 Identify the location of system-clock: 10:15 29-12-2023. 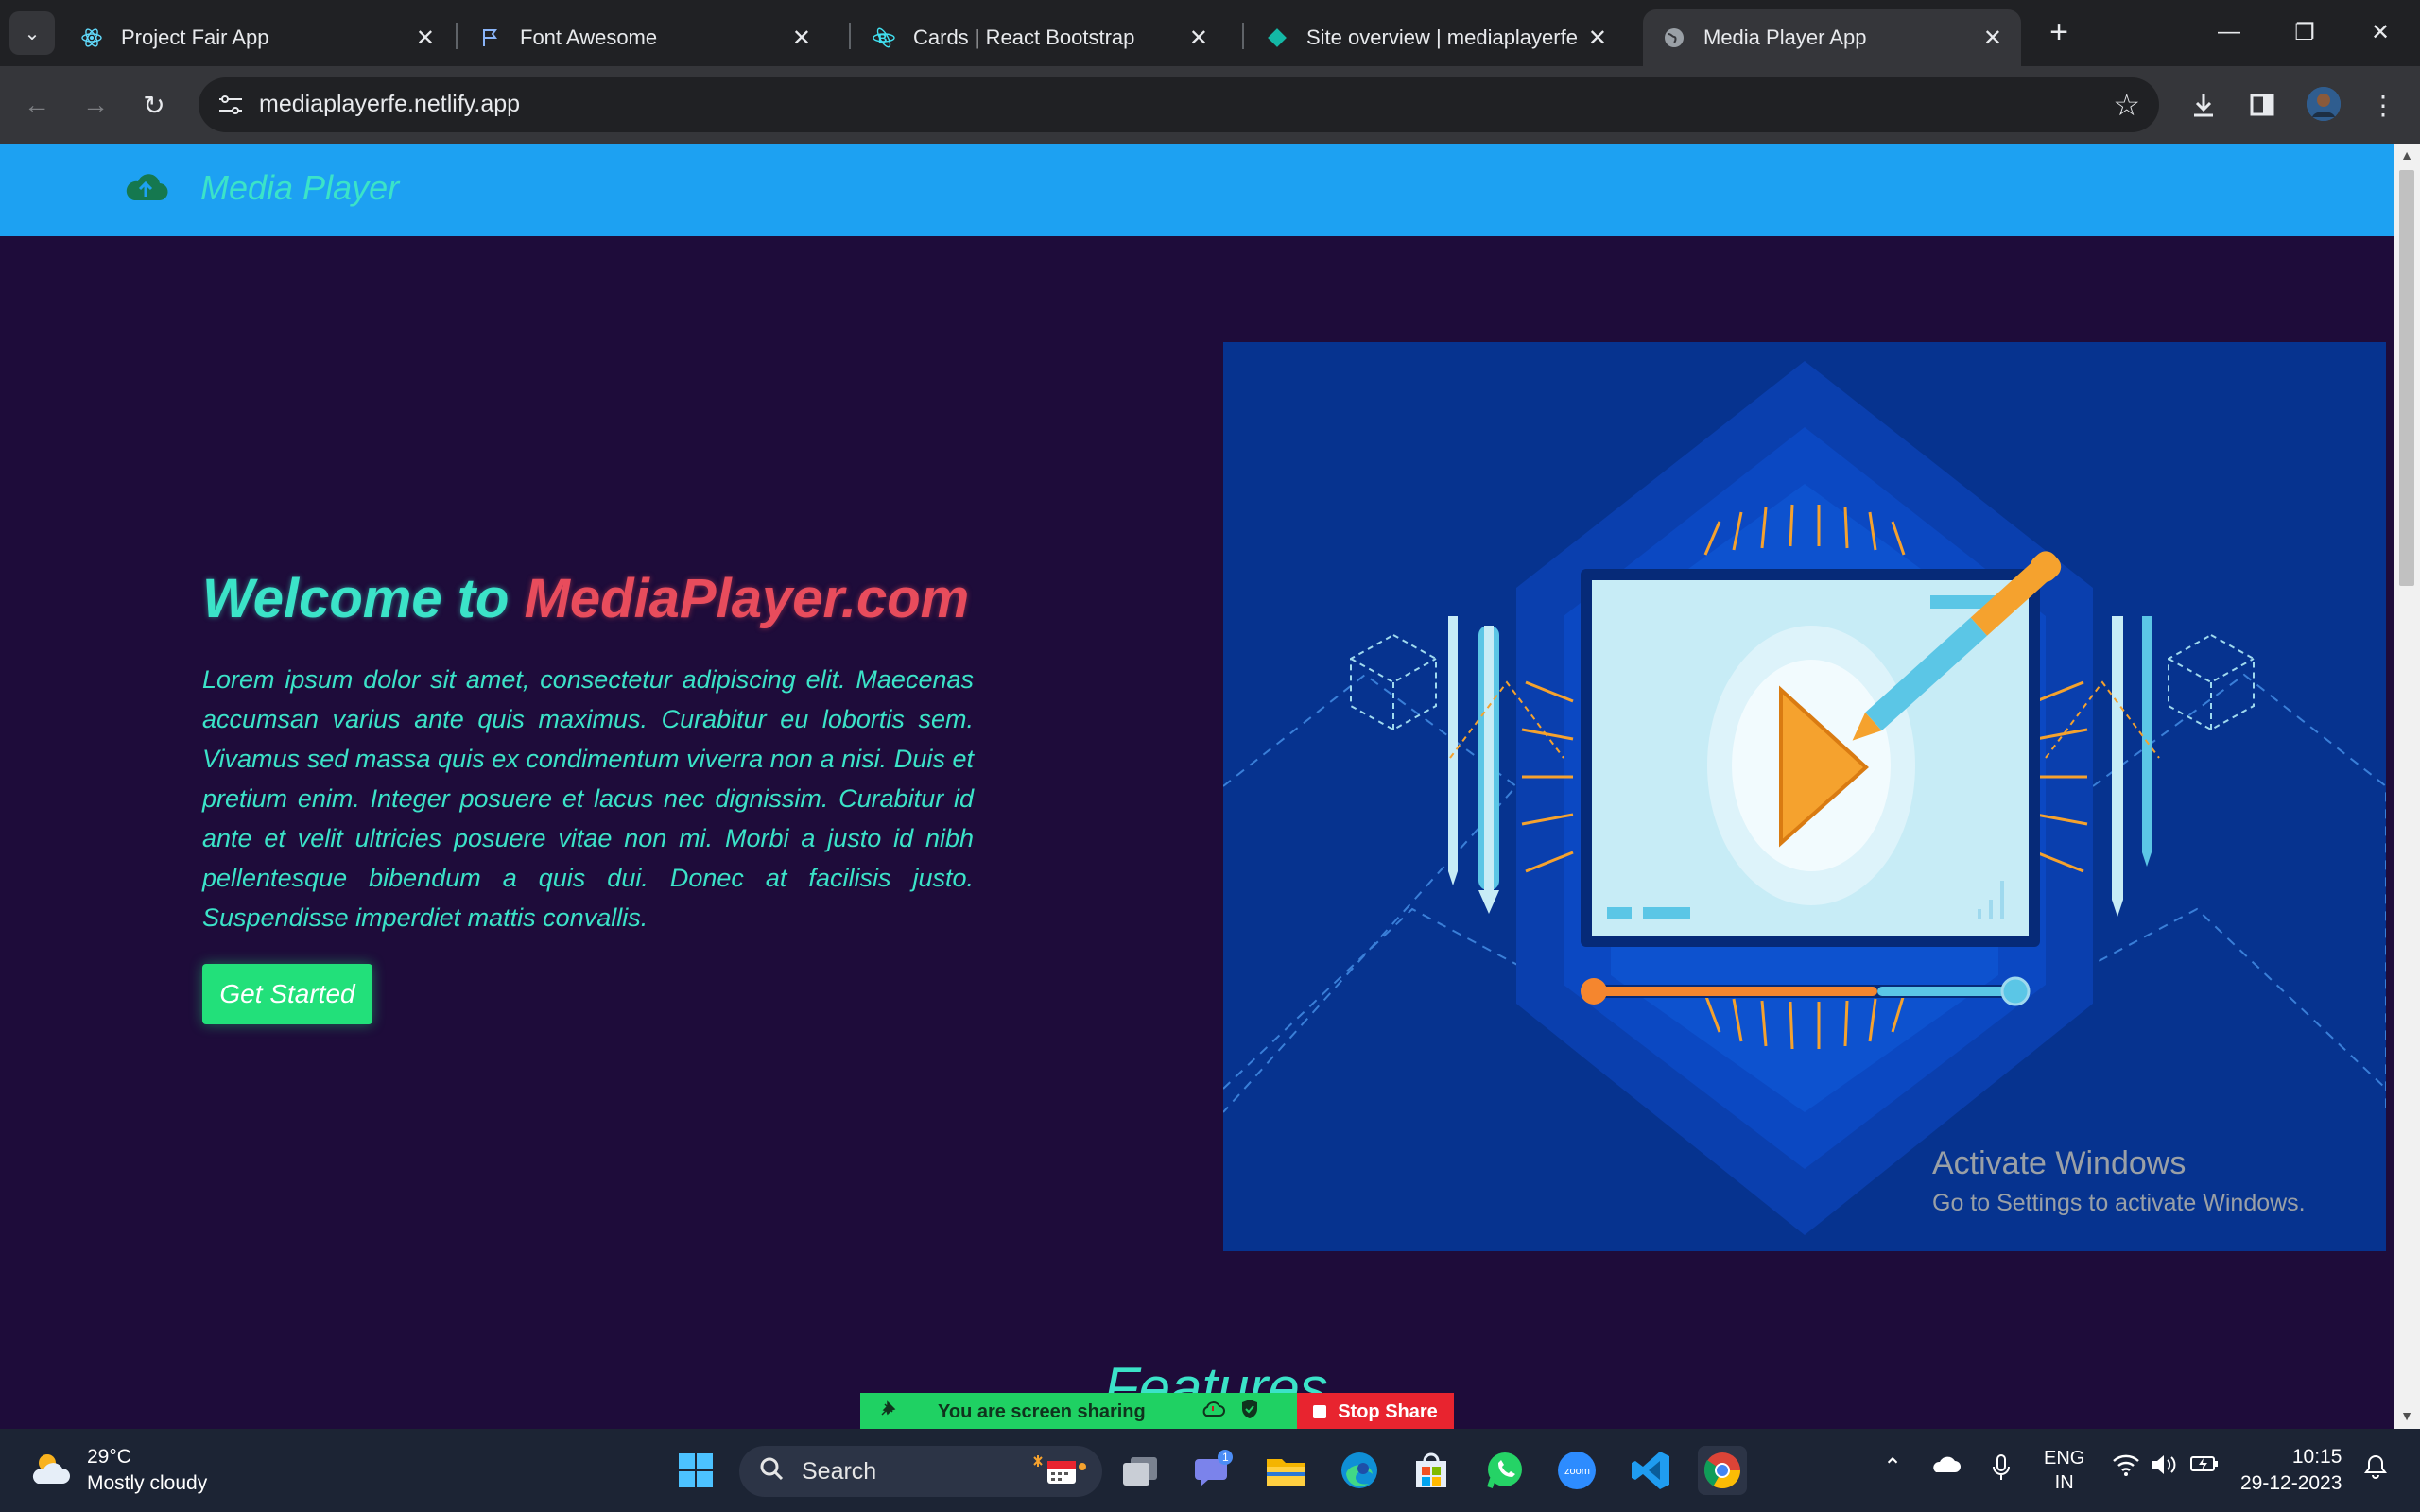
(2291, 1470).